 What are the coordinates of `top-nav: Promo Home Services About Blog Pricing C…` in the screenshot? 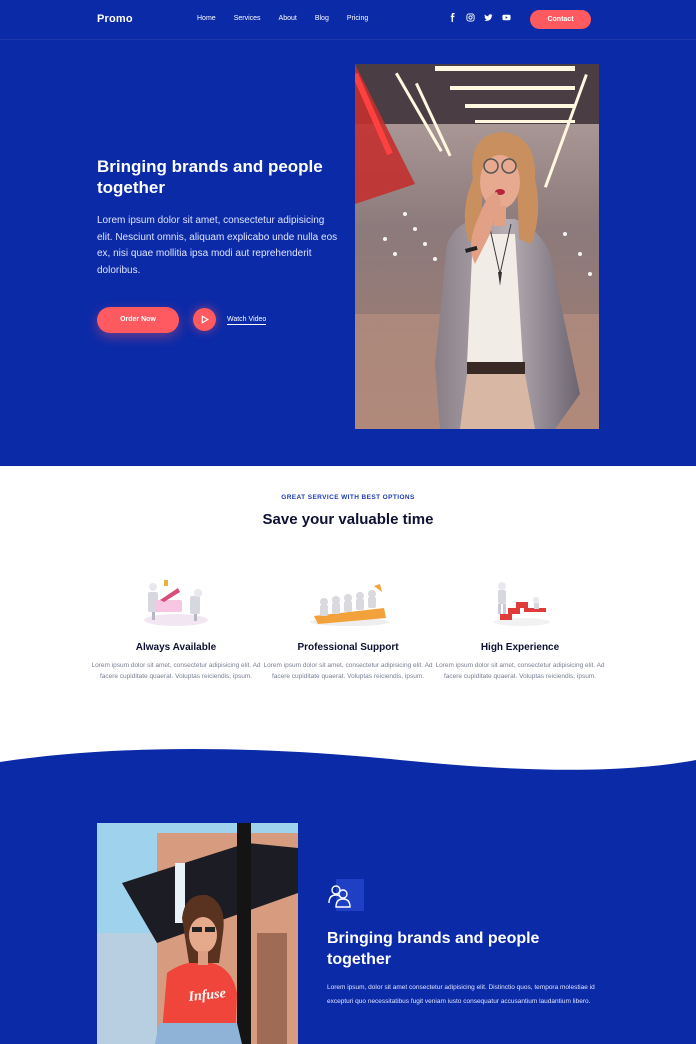 It's located at (348, 20).